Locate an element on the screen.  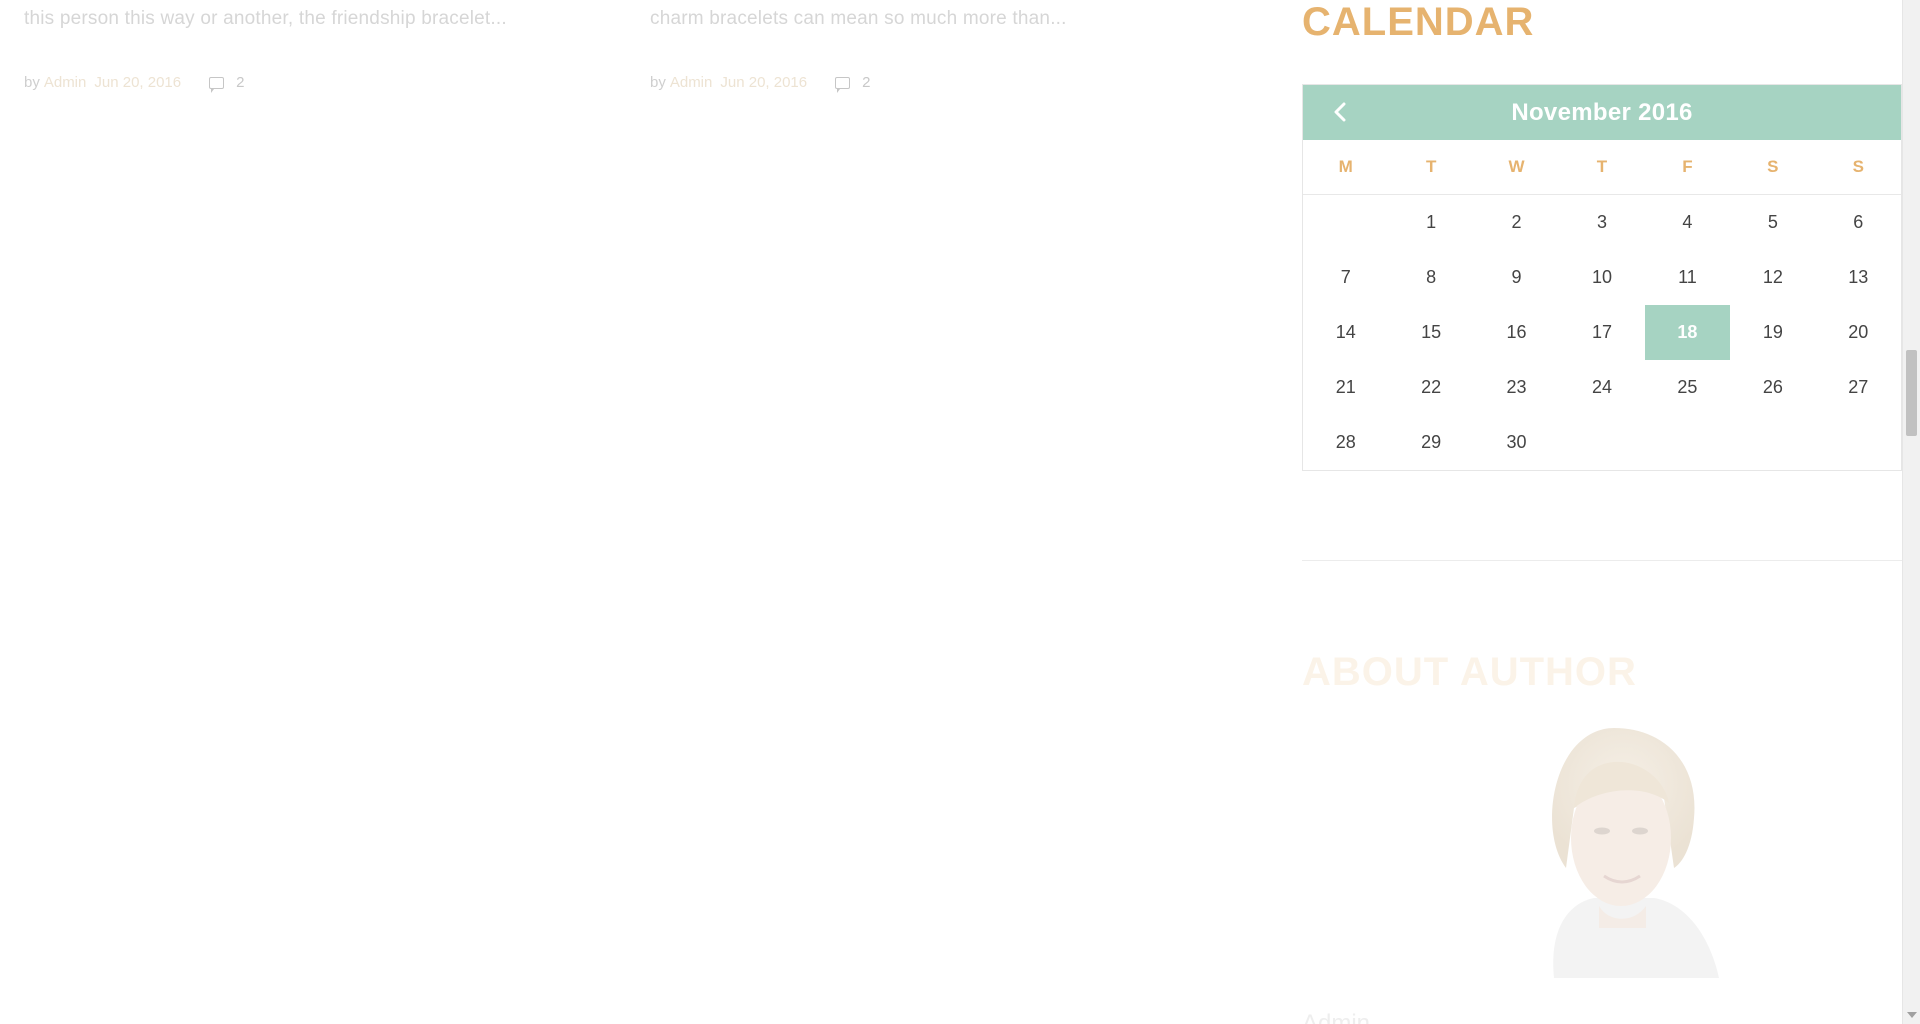
calendar-day: 25 is located at coordinates (1687, 387).